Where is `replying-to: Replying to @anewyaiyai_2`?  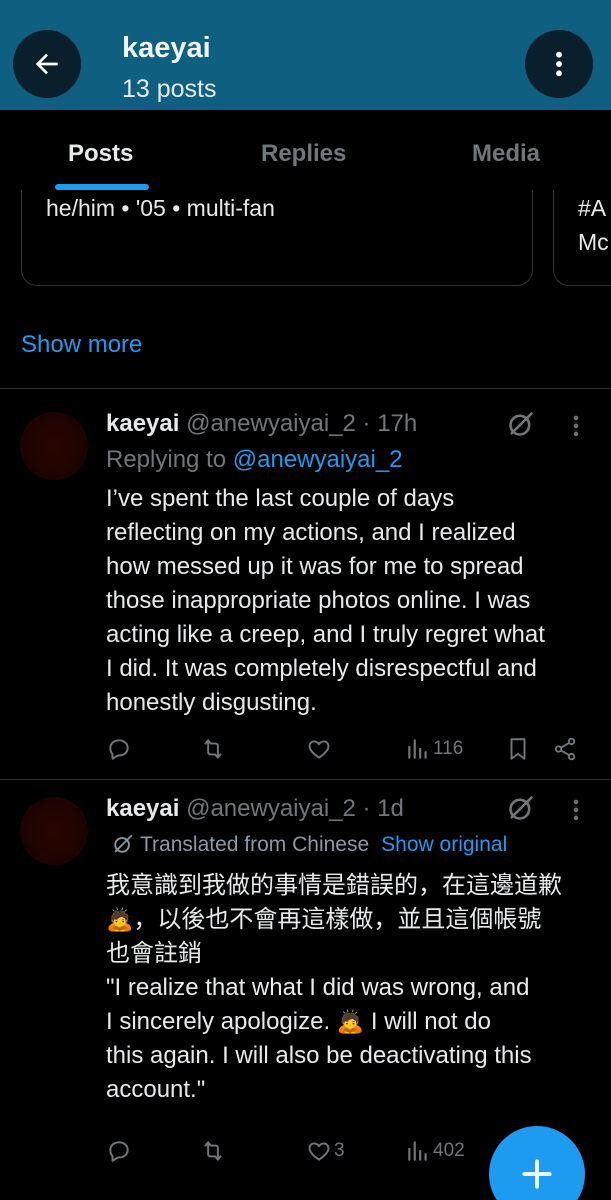 replying-to: Replying to @anewyaiyai_2 is located at coordinates (254, 460).